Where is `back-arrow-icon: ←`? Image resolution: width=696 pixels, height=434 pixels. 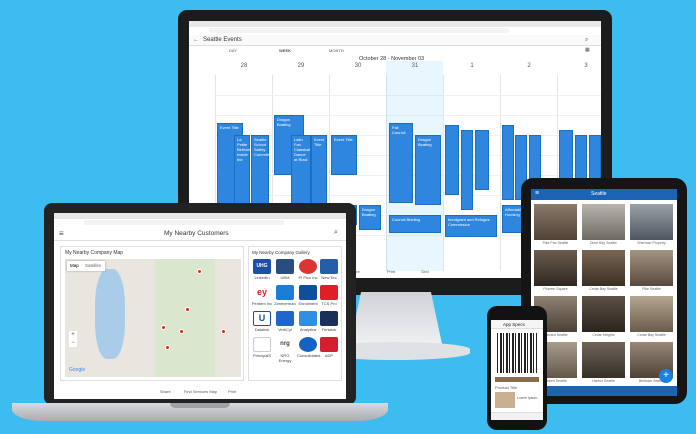
back-arrow-icon: ← is located at coordinates (196, 40).